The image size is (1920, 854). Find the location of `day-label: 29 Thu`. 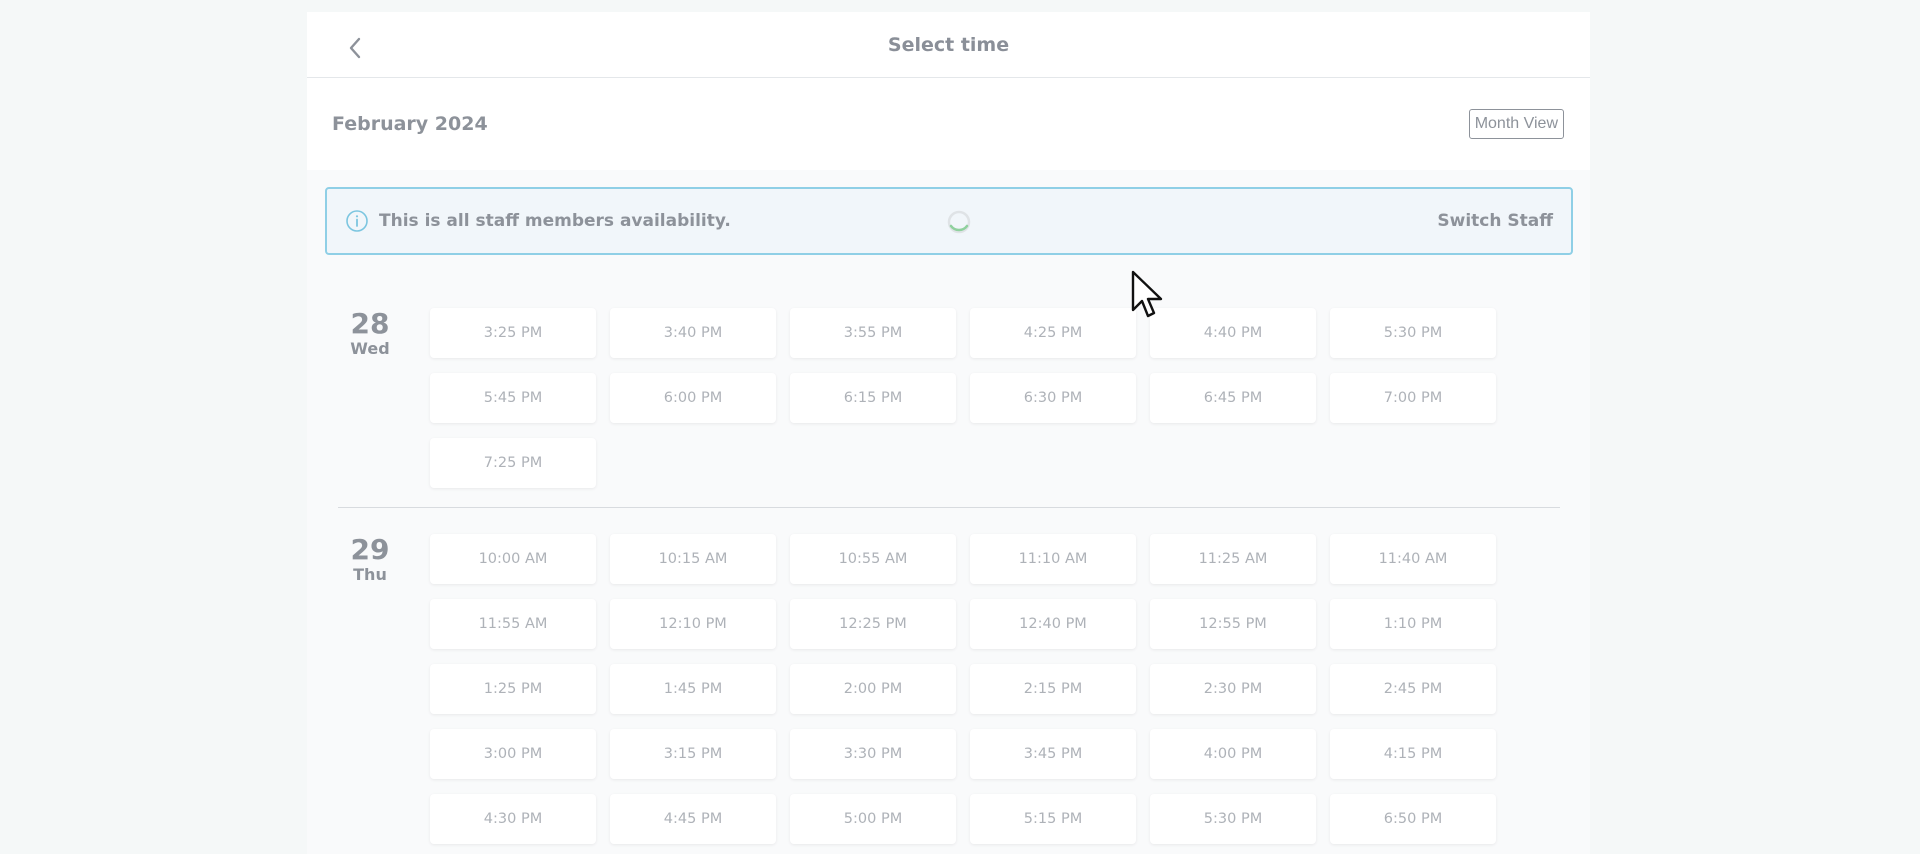

day-label: 29 Thu is located at coordinates (370, 559).